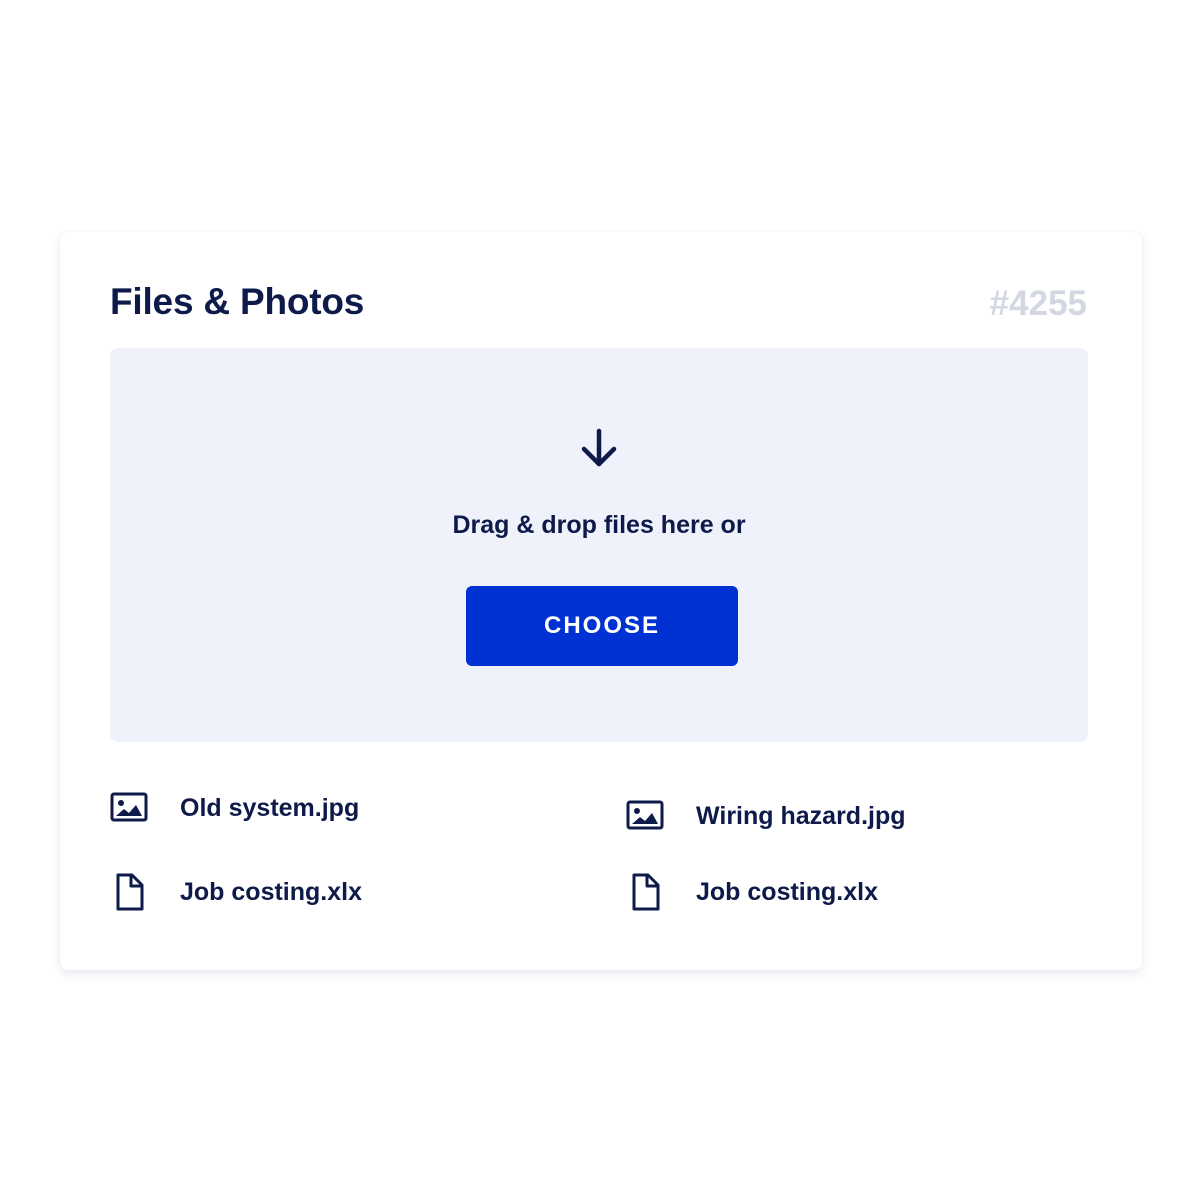 This screenshot has width=1200, height=1200. What do you see at coordinates (237, 301) in the screenshot?
I see `card-title: Files & Photos` at bounding box center [237, 301].